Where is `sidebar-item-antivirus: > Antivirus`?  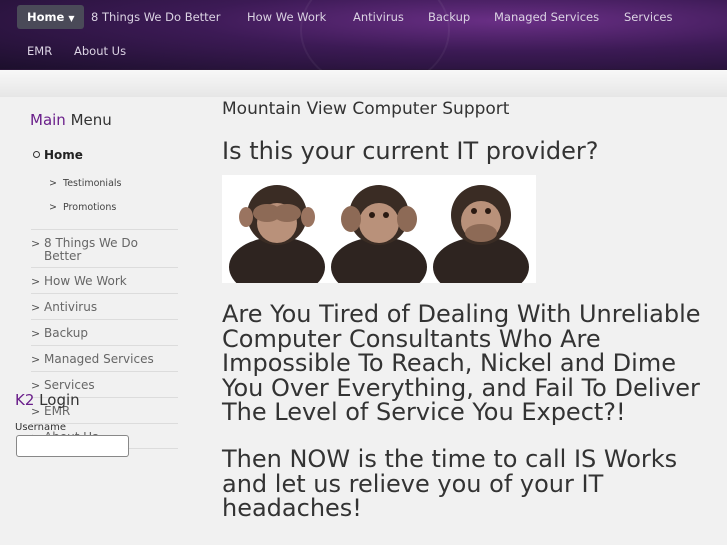 sidebar-item-antivirus: > Antivirus is located at coordinates (104, 303).